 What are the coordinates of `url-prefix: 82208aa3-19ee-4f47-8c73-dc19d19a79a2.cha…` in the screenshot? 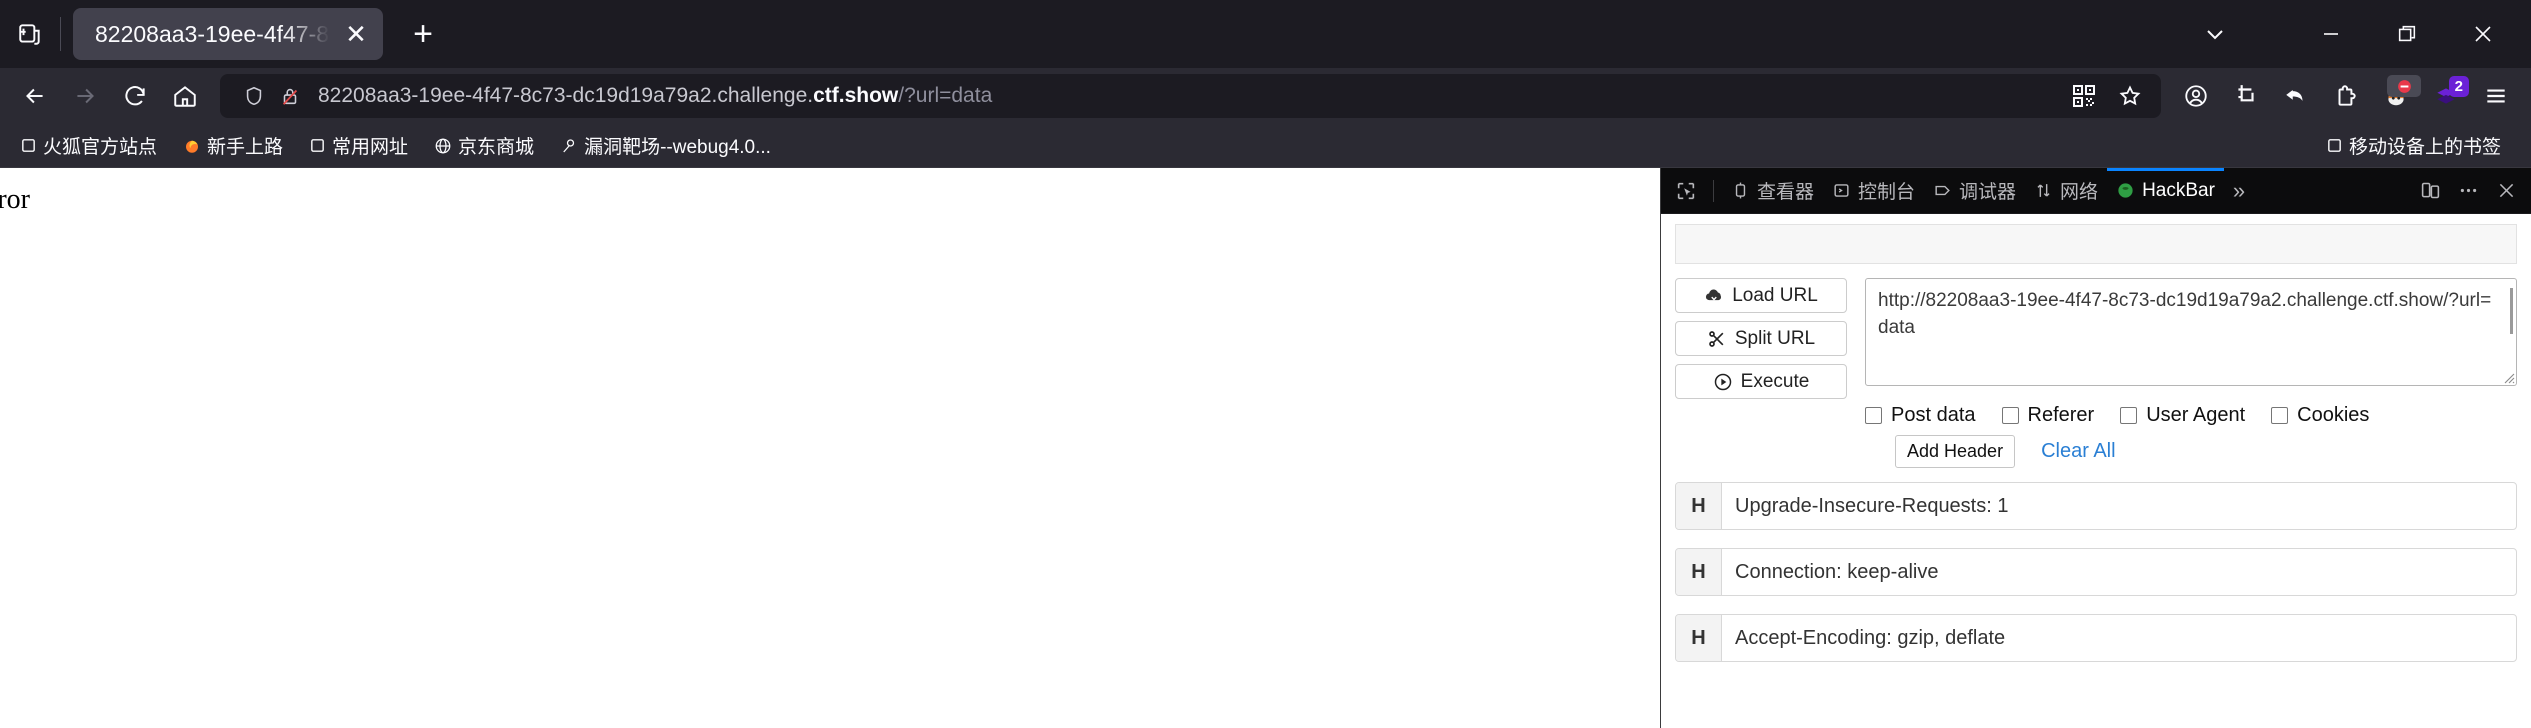 It's located at (566, 95).